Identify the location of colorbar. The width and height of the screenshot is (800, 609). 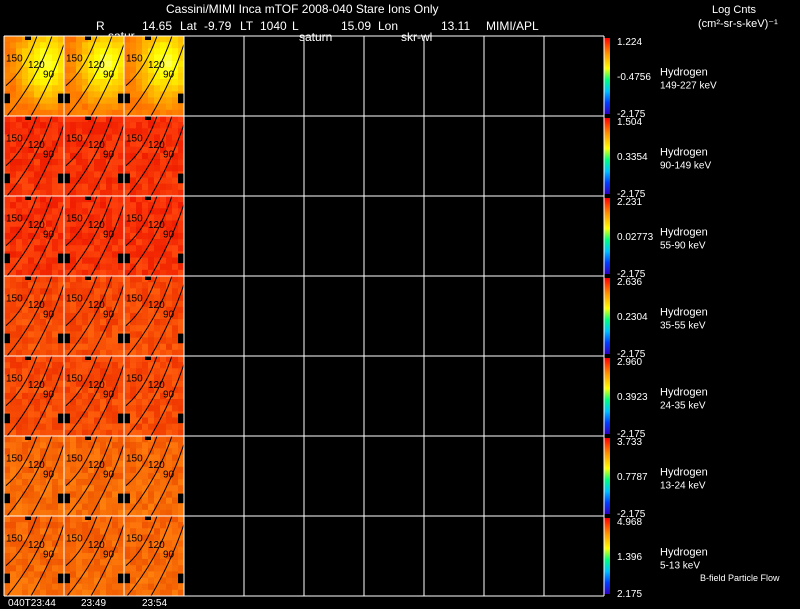
(607, 156).